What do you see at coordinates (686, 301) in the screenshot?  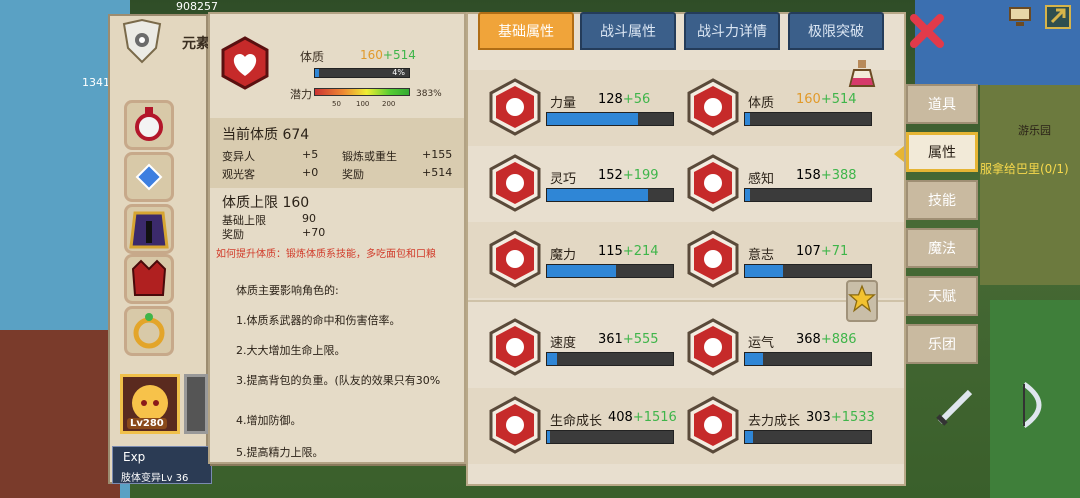 I see `group-divider` at bounding box center [686, 301].